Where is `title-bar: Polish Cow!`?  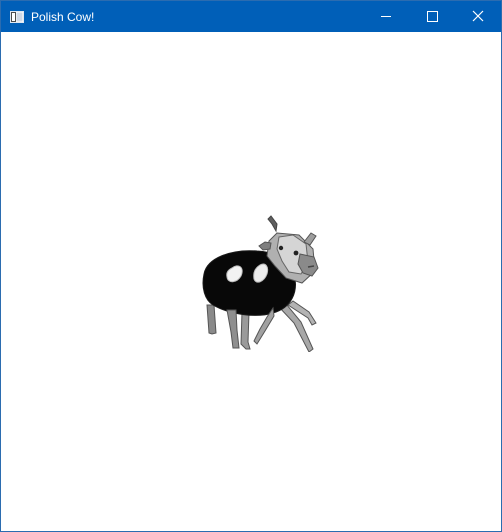 title-bar: Polish Cow! is located at coordinates (251, 16).